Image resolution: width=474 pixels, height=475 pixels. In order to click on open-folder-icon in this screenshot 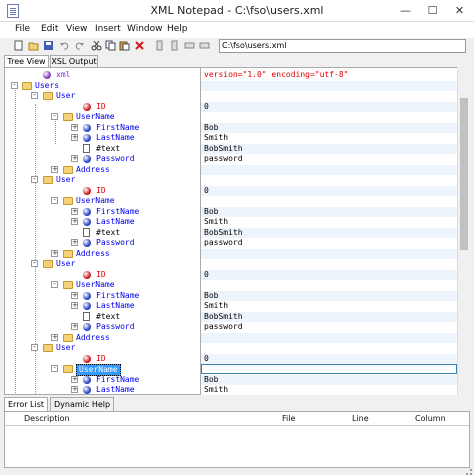, I will do `click(33, 45)`.